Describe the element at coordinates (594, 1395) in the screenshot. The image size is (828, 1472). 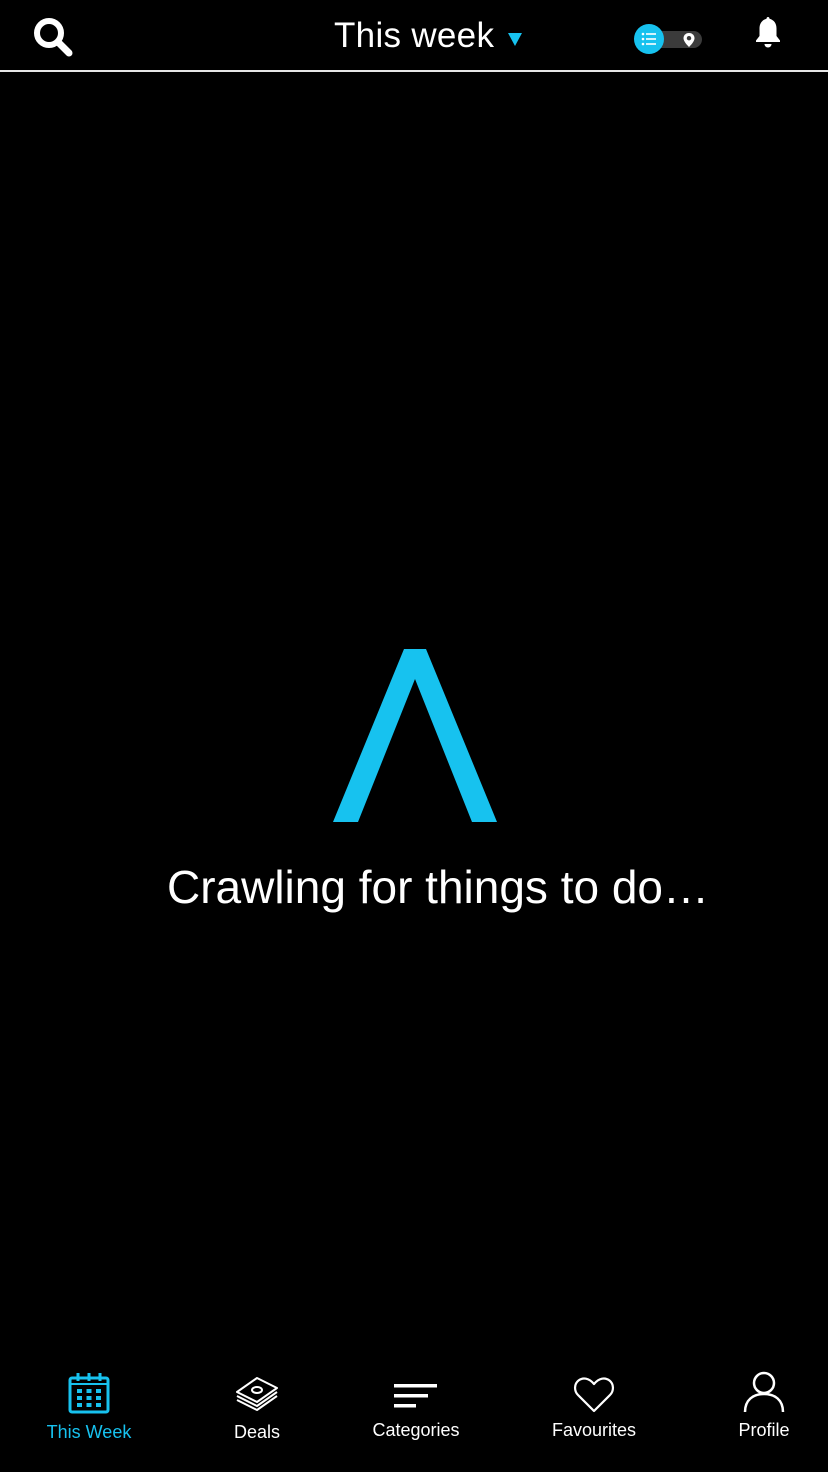
I see `heart-icon` at that location.